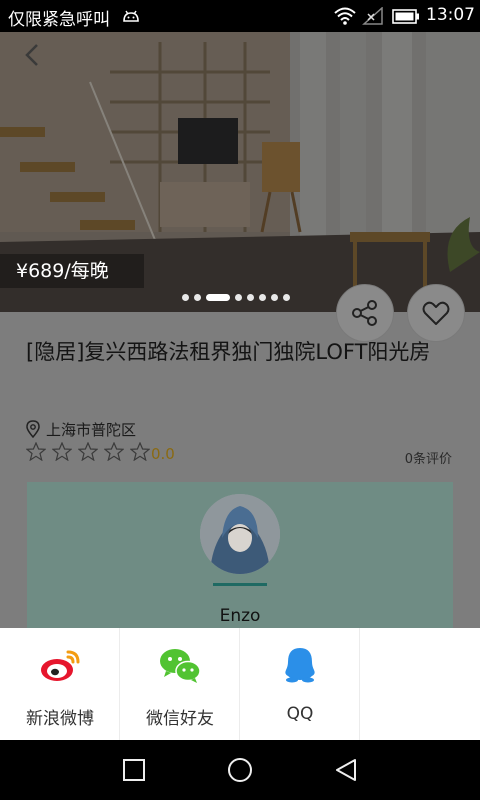  I want to click on location-text: 上海市普陀区, so click(91, 430).